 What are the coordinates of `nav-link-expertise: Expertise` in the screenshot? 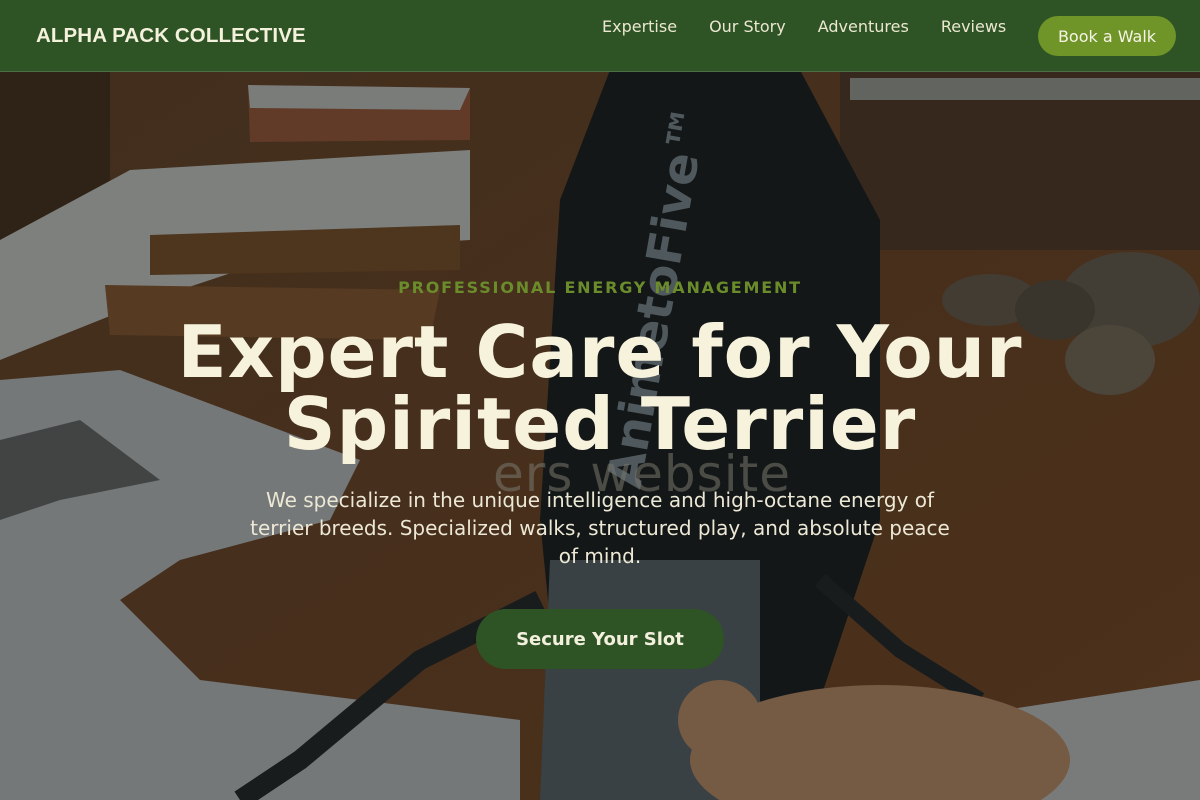 It's located at (639, 26).